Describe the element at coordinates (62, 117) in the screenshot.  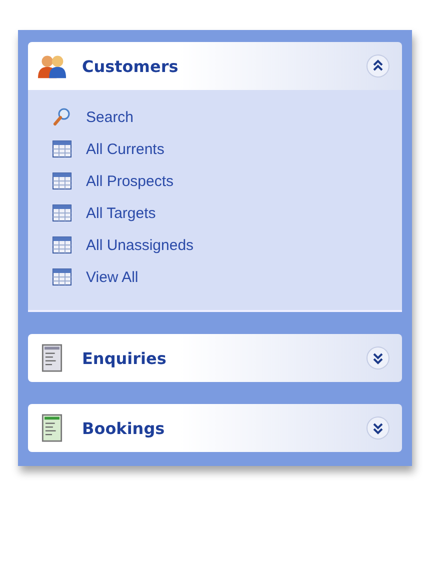
I see `search-icon` at that location.